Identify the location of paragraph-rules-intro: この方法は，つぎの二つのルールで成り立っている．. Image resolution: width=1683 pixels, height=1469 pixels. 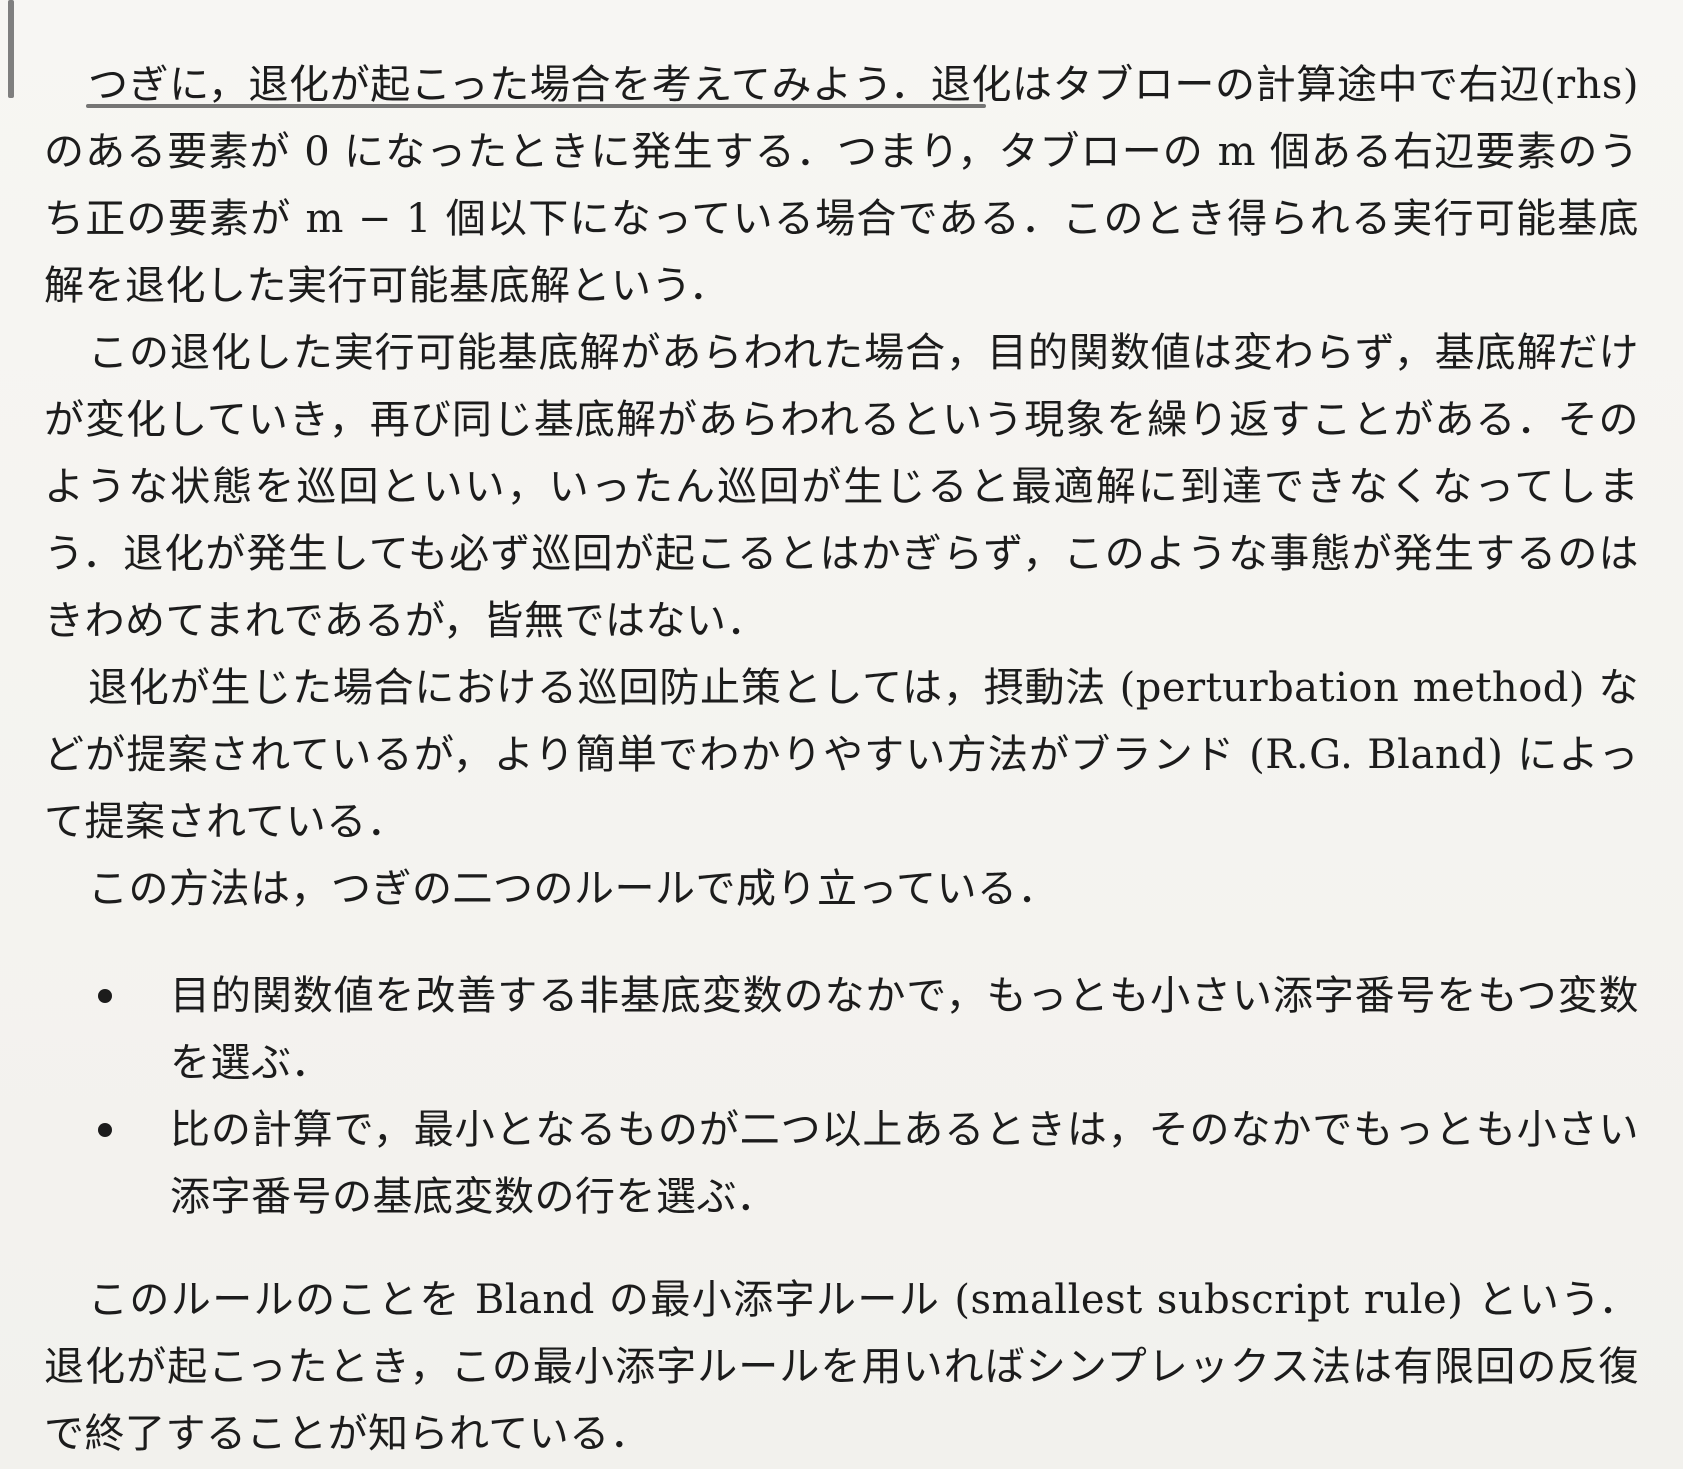
(573, 889).